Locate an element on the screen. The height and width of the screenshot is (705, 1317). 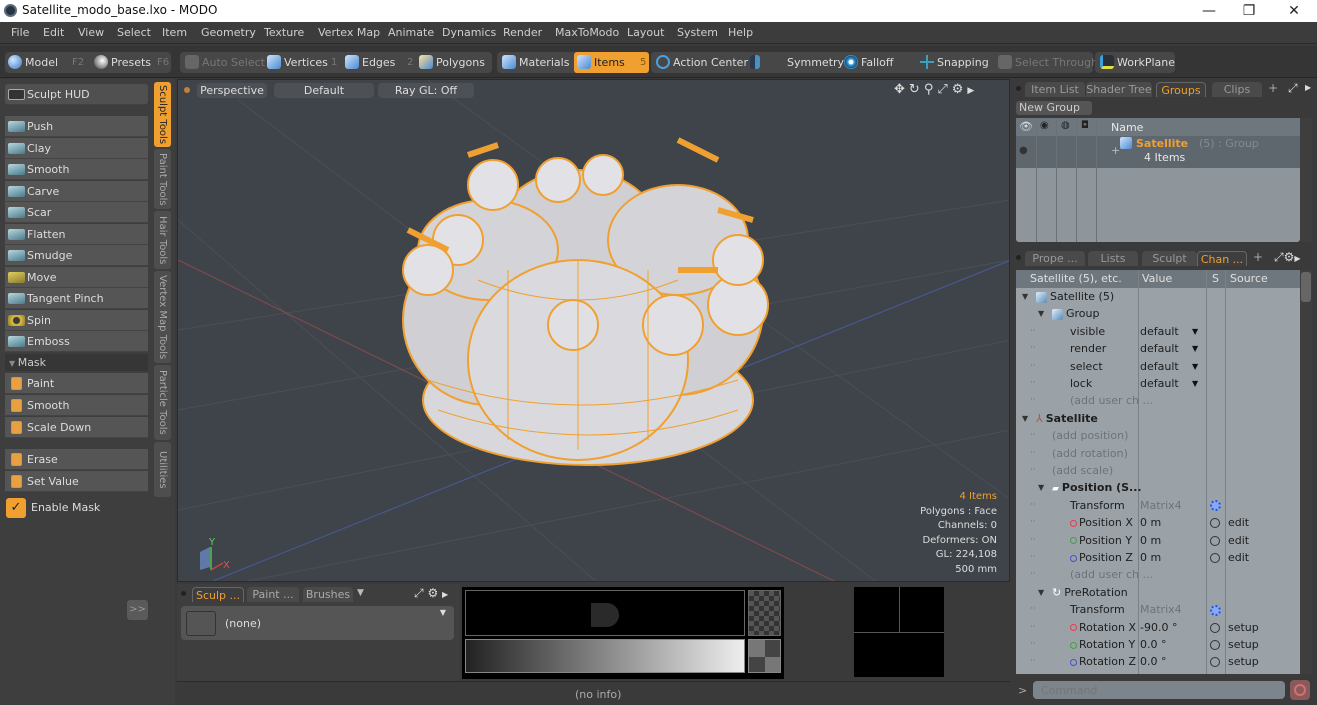
gradient-ramp is located at coordinates (605, 656).